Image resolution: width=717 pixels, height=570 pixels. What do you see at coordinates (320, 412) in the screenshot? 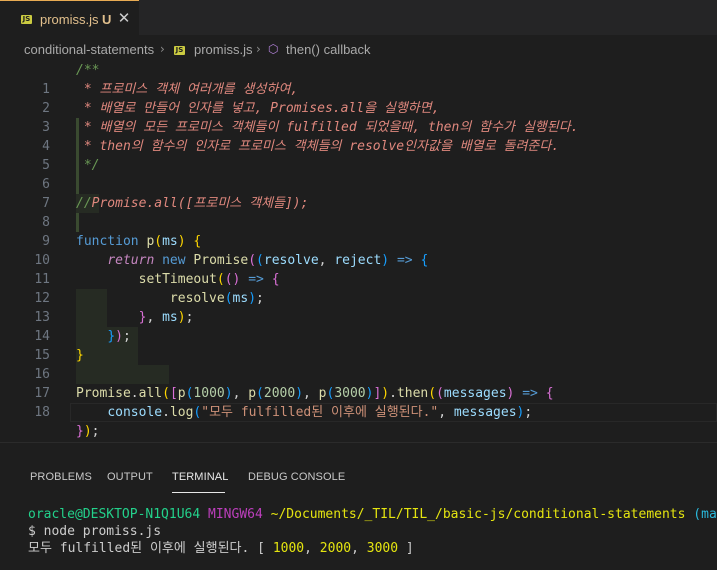
I see `string-literal: "모두 fulfilled된 이후에 실행된다."` at bounding box center [320, 412].